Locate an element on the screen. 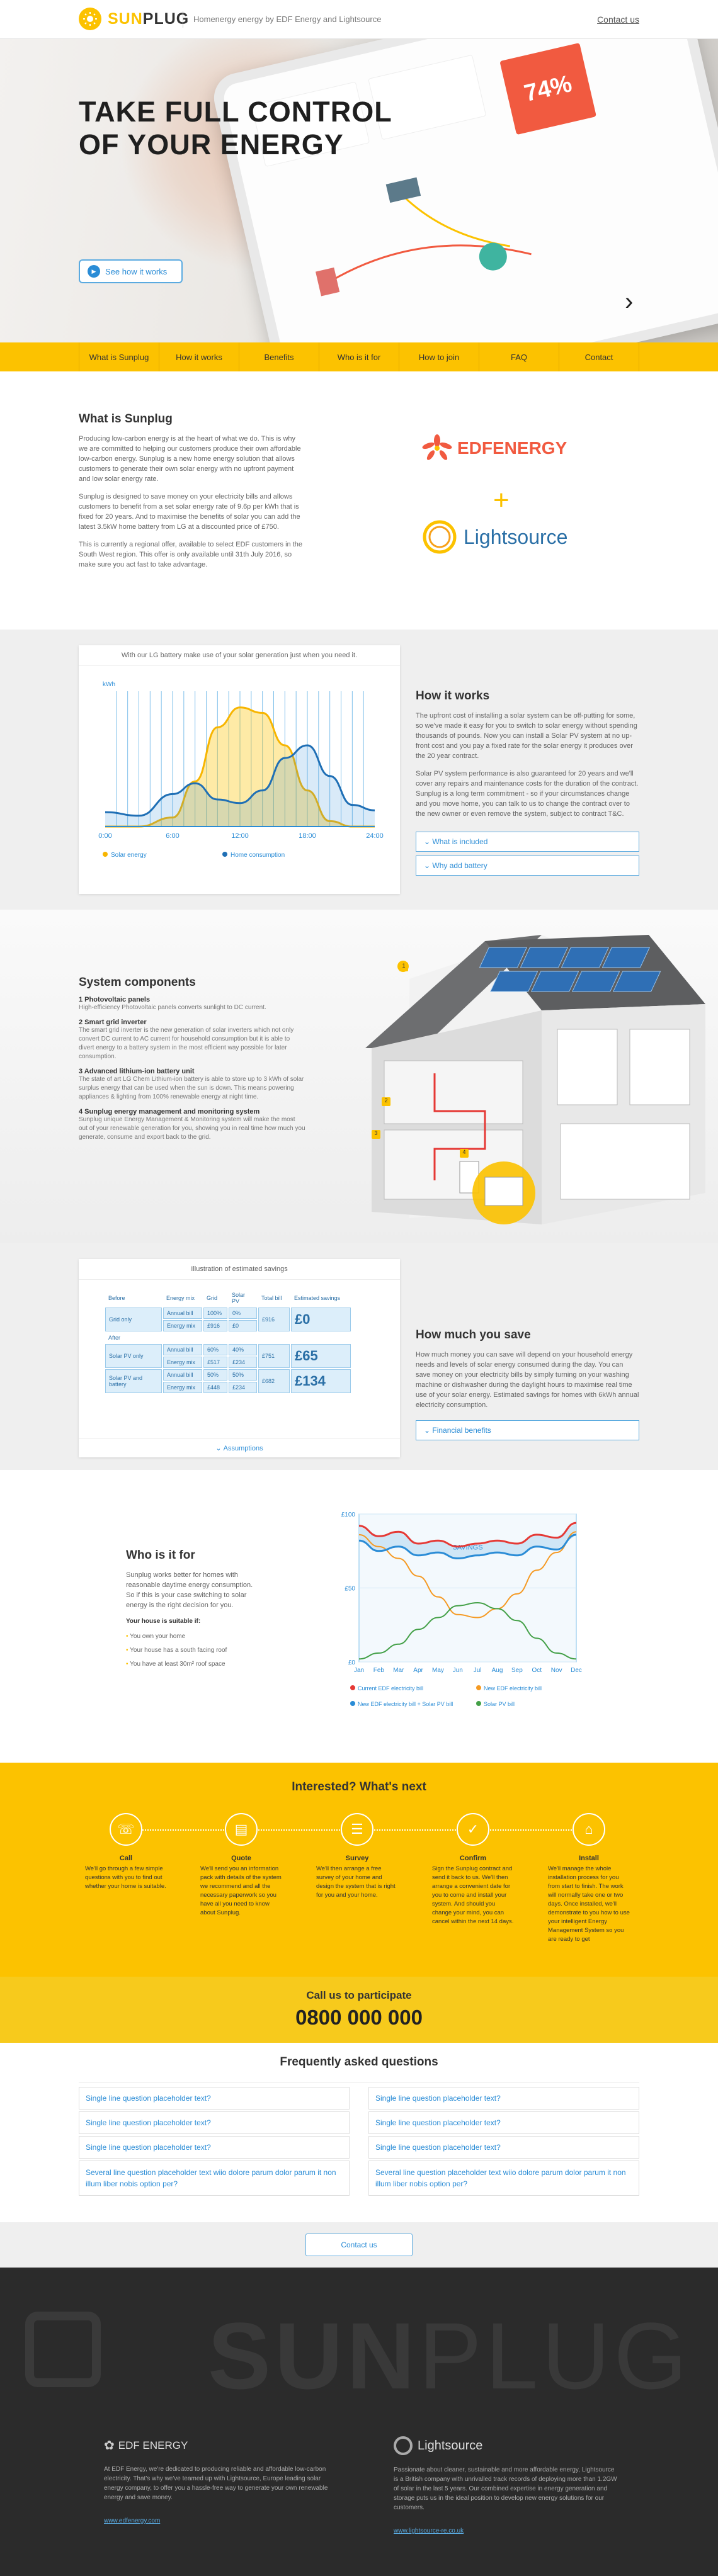  assumptions-label: Assumptions is located at coordinates (243, 1448).